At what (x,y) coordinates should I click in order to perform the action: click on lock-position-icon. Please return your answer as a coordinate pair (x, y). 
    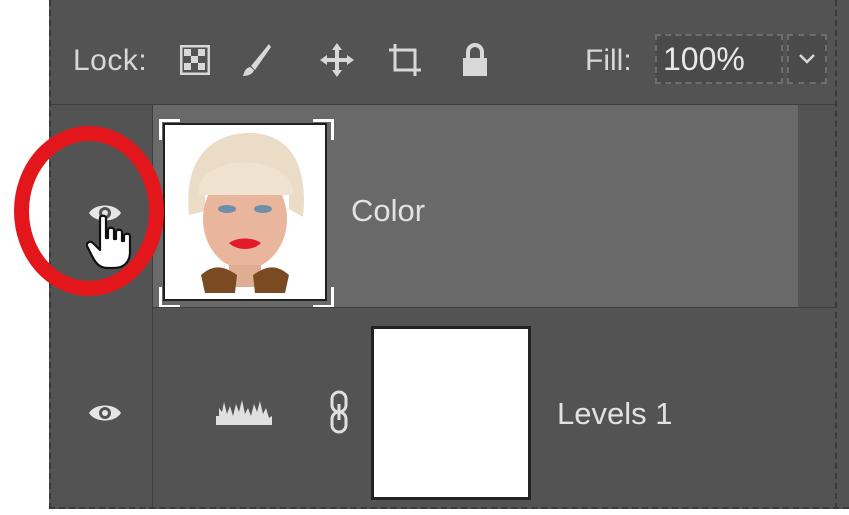
    Looking at the image, I should click on (337, 60).